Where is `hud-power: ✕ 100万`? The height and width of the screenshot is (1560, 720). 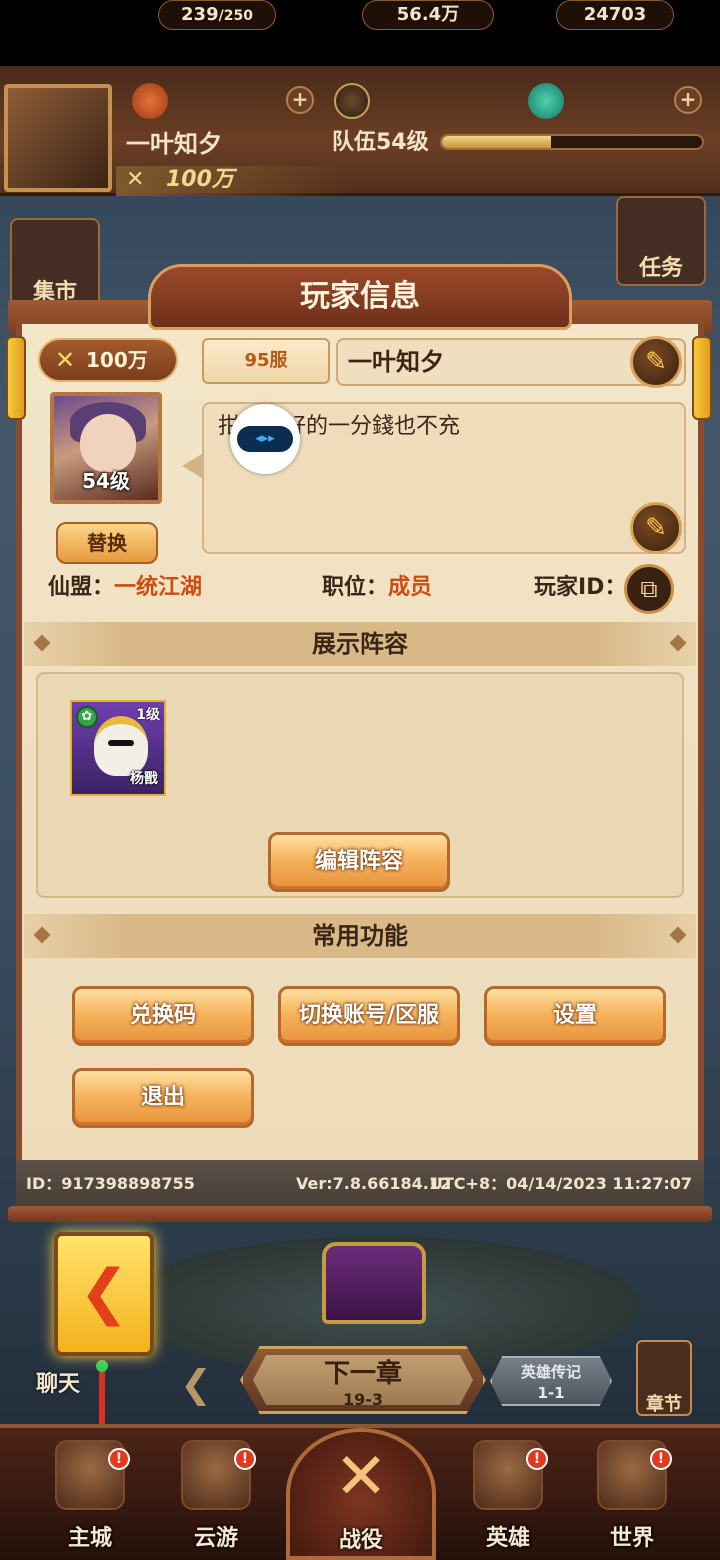
hud-power: ✕ 100万 is located at coordinates (231, 181).